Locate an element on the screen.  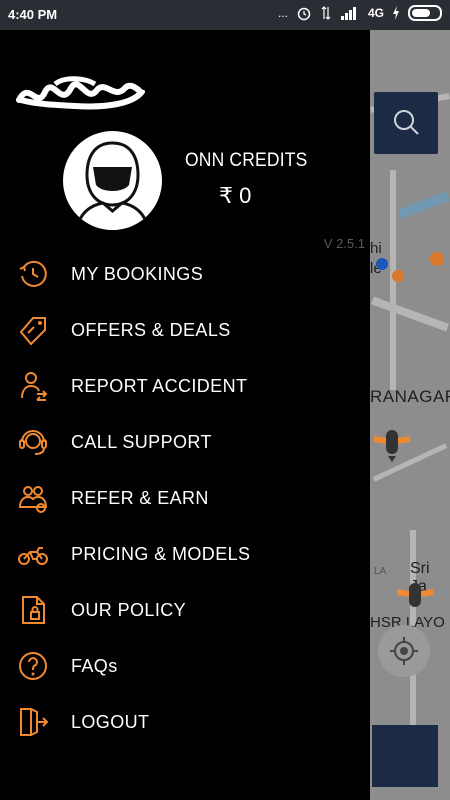
menu-item-label: CALL SUPPORT is located at coordinates (141, 442).